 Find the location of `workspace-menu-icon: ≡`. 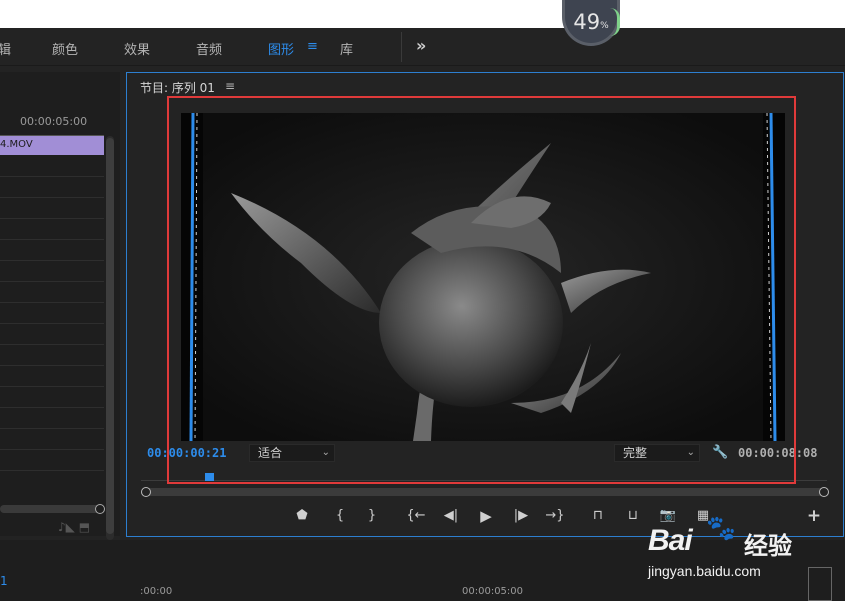

workspace-menu-icon: ≡ is located at coordinates (312, 46).